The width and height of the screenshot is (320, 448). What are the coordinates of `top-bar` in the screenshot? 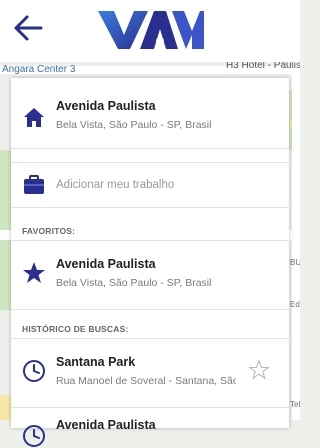 It's located at (150, 31).